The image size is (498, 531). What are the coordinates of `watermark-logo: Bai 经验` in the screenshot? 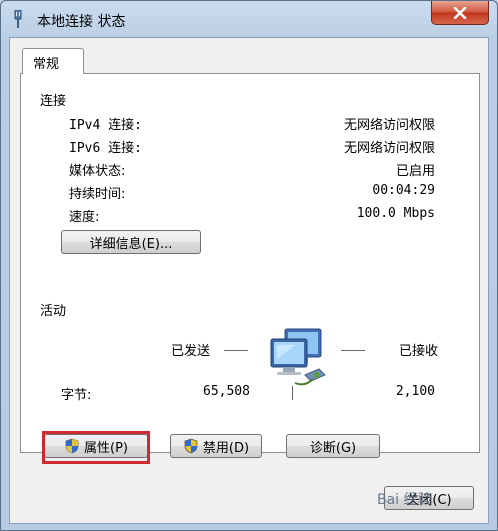 It's located at (404, 500).